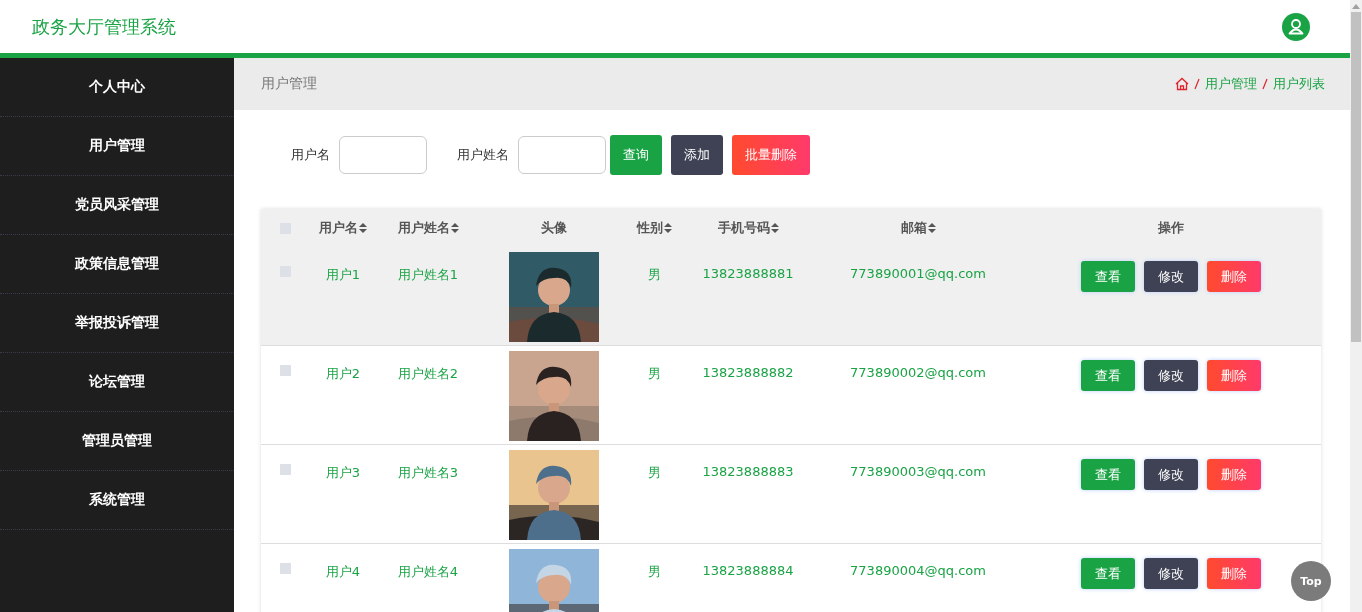  I want to click on table-cell: 13823888884, so click(748, 570).